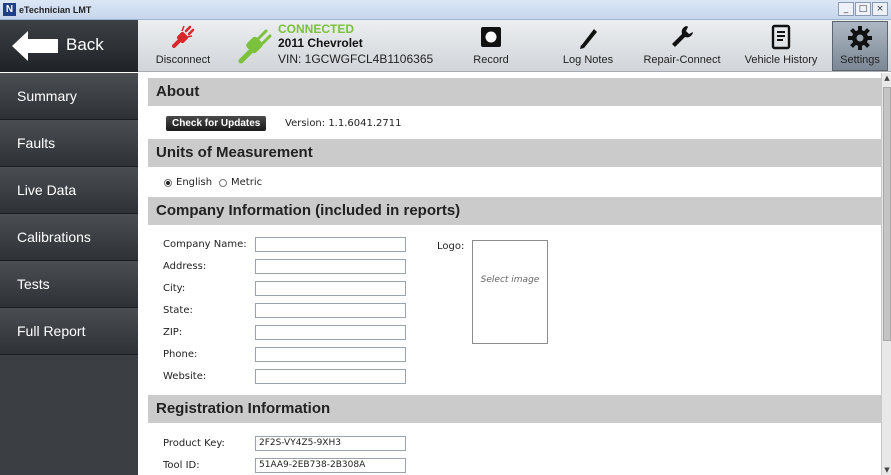 Image resolution: width=891 pixels, height=475 pixels. I want to click on version-text: Version: 1.1.6041.2711, so click(343, 123).